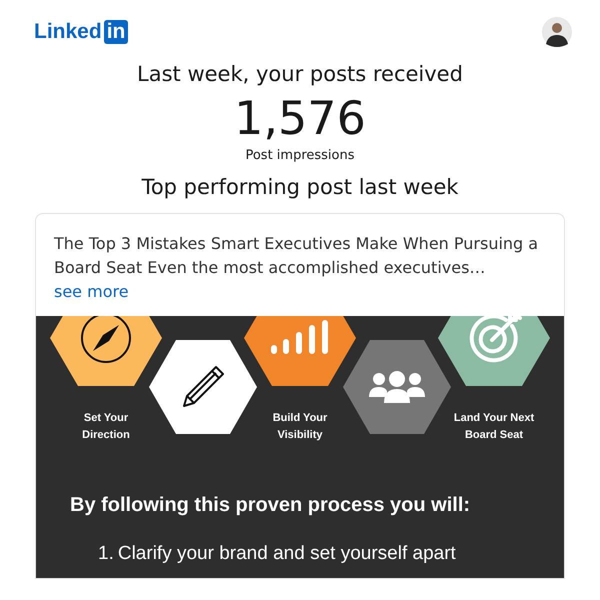 The width and height of the screenshot is (600, 600). What do you see at coordinates (300, 338) in the screenshot?
I see `bar-chart-icon` at bounding box center [300, 338].